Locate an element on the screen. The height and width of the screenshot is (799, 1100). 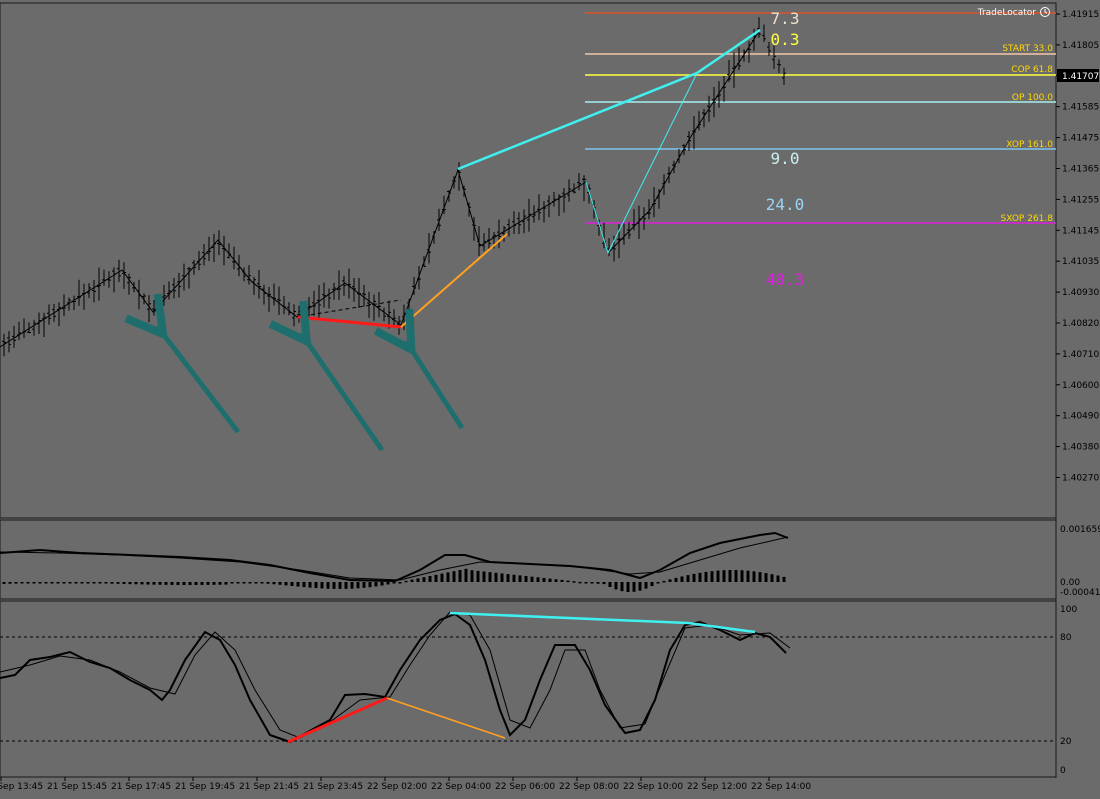
xop-label: XOP 161.0 is located at coordinates (1029, 145).